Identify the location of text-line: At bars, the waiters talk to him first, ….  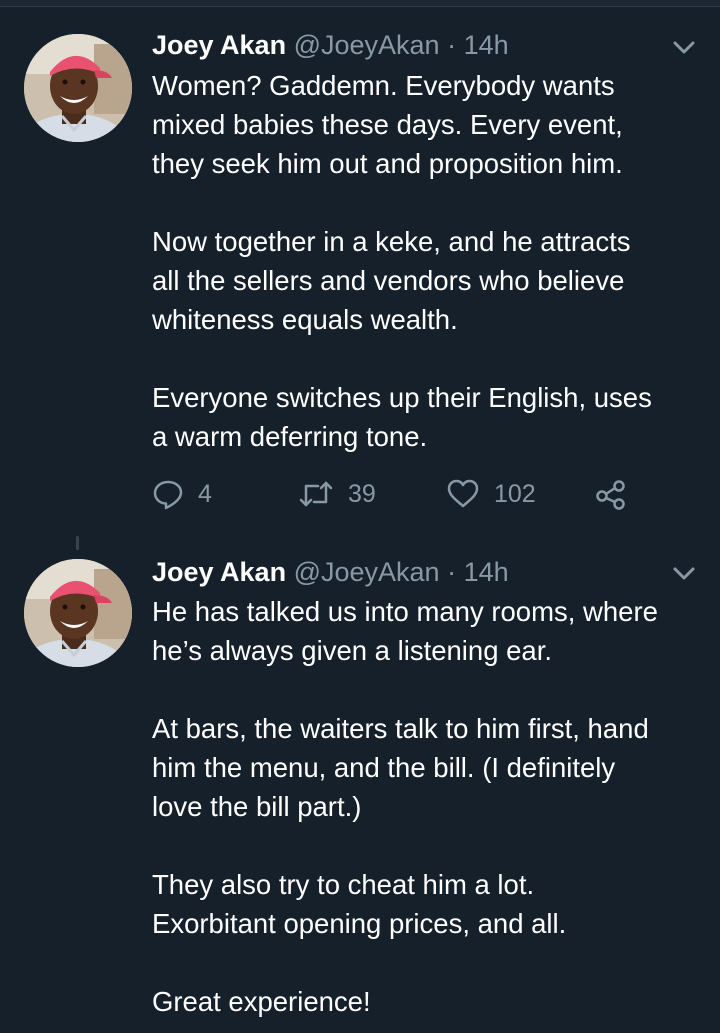
(400, 728).